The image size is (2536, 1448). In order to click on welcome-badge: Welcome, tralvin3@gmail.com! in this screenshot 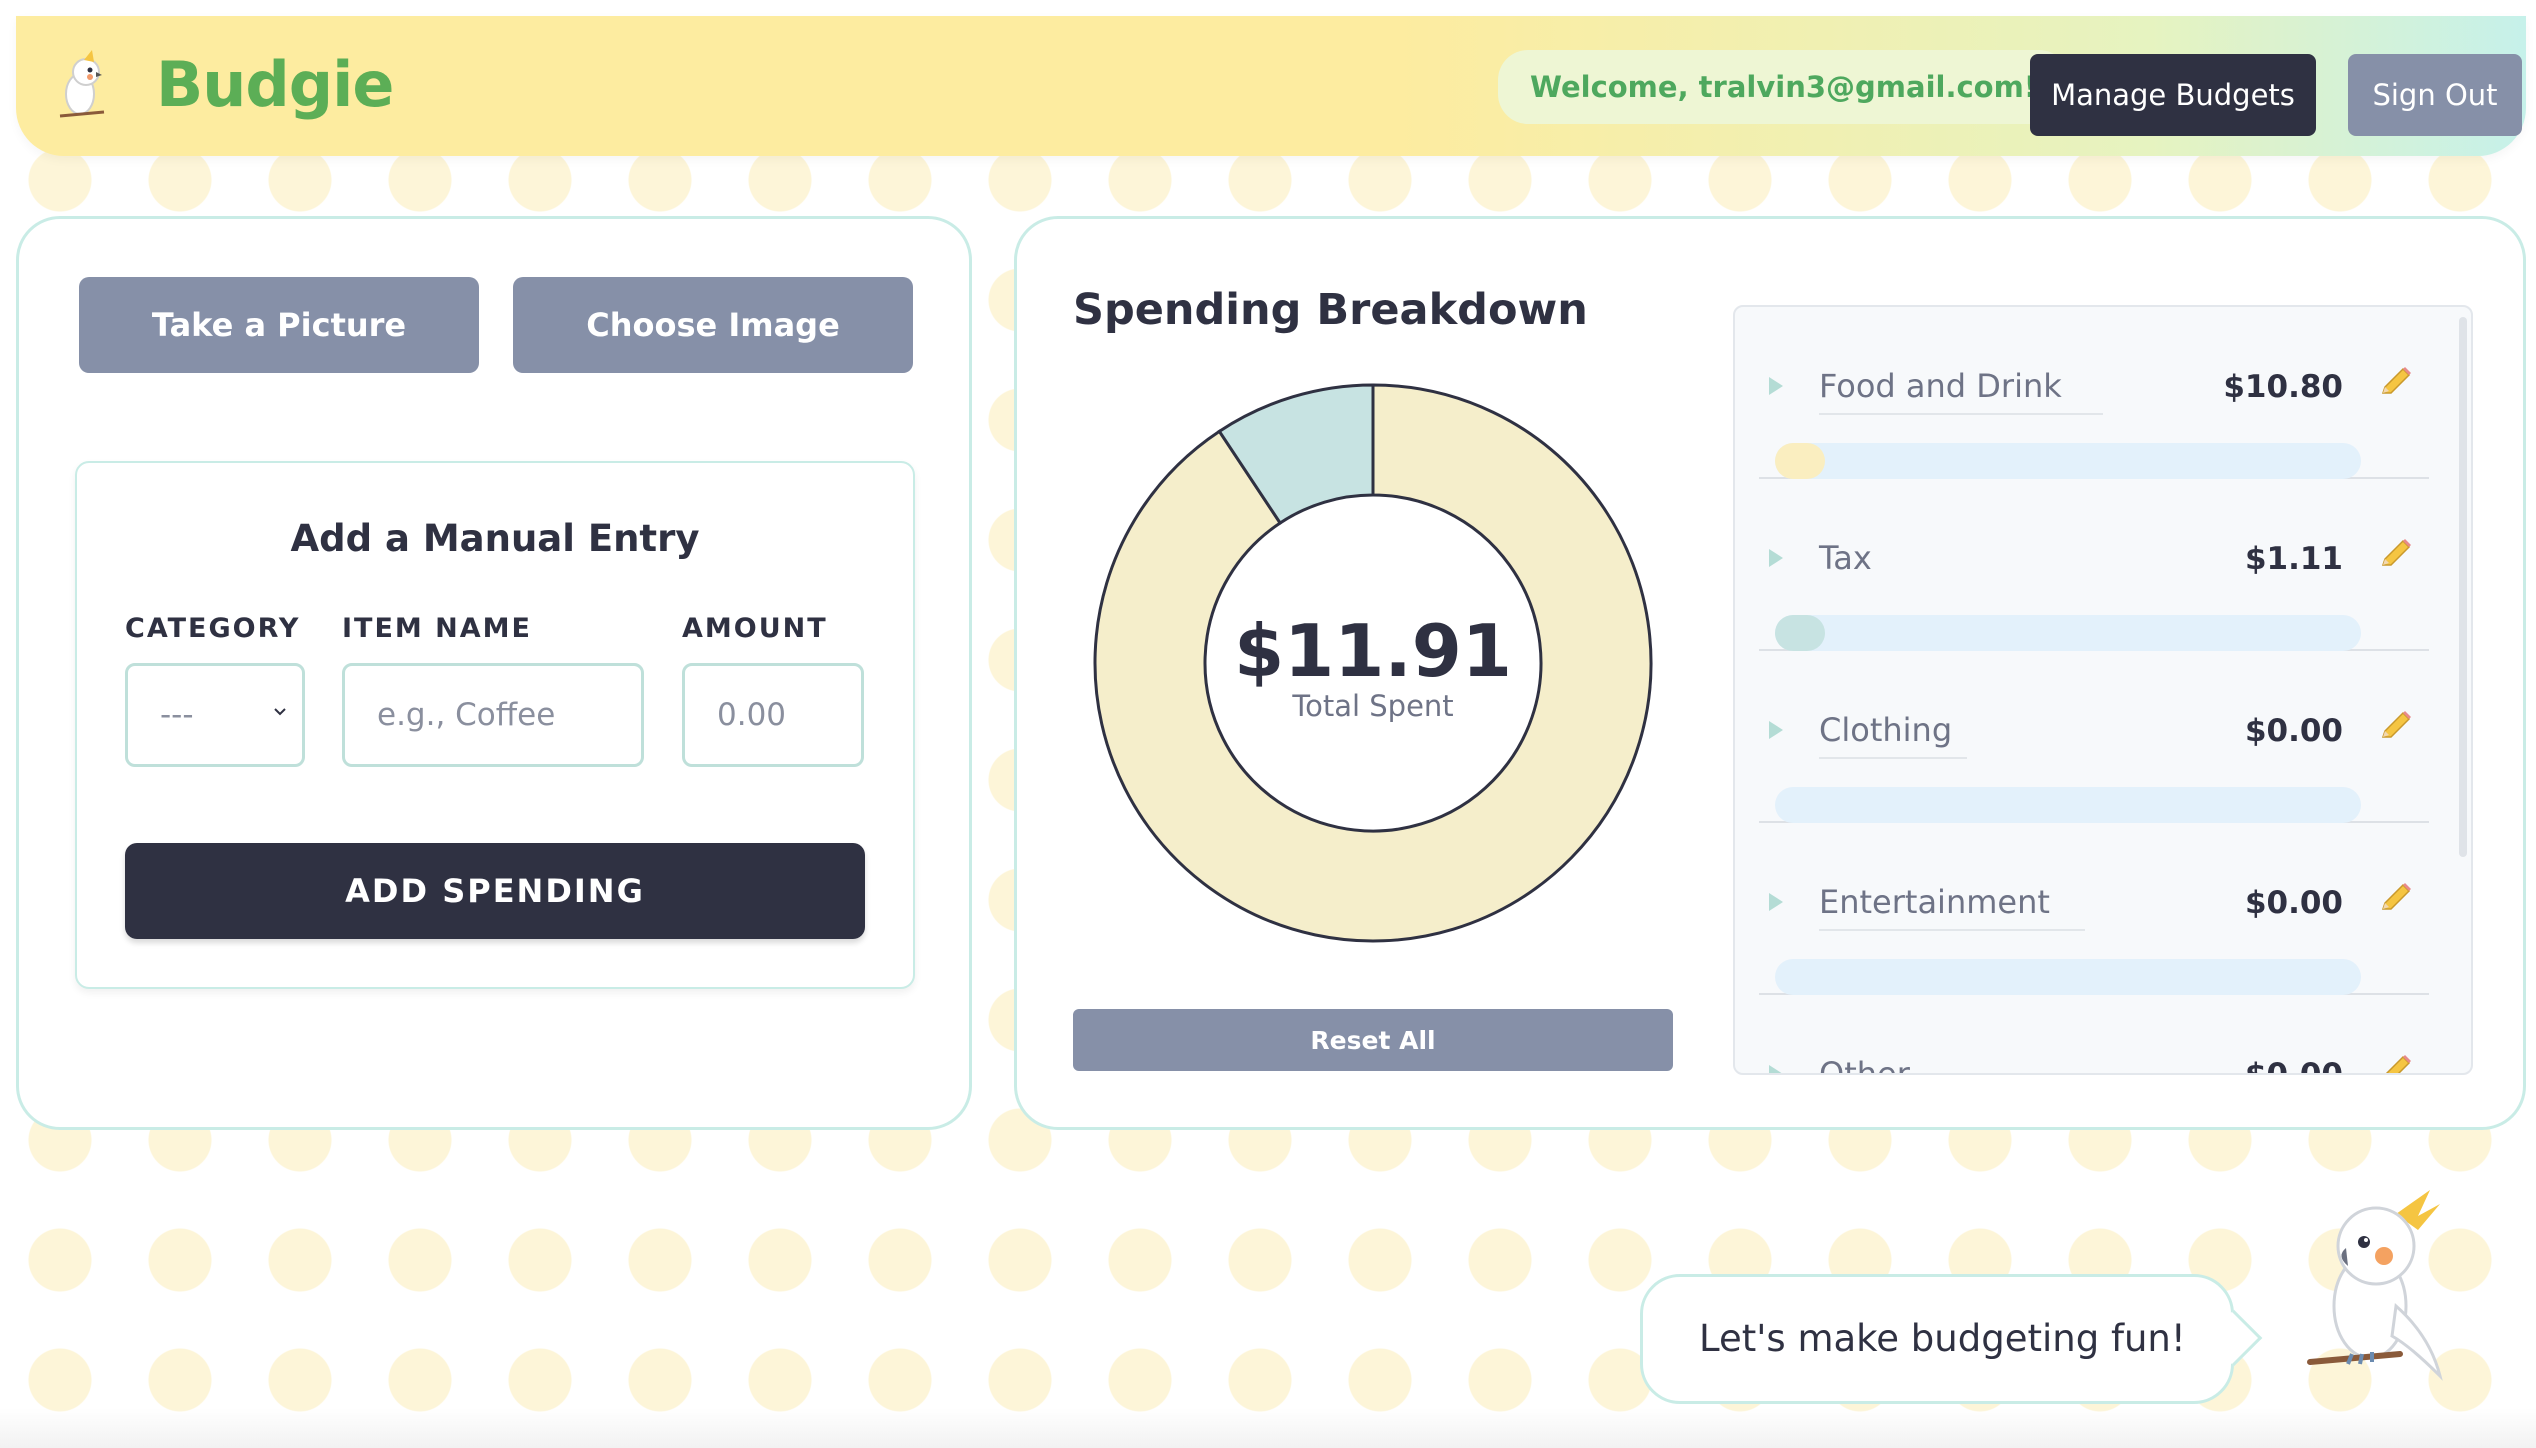, I will do `click(1784, 87)`.